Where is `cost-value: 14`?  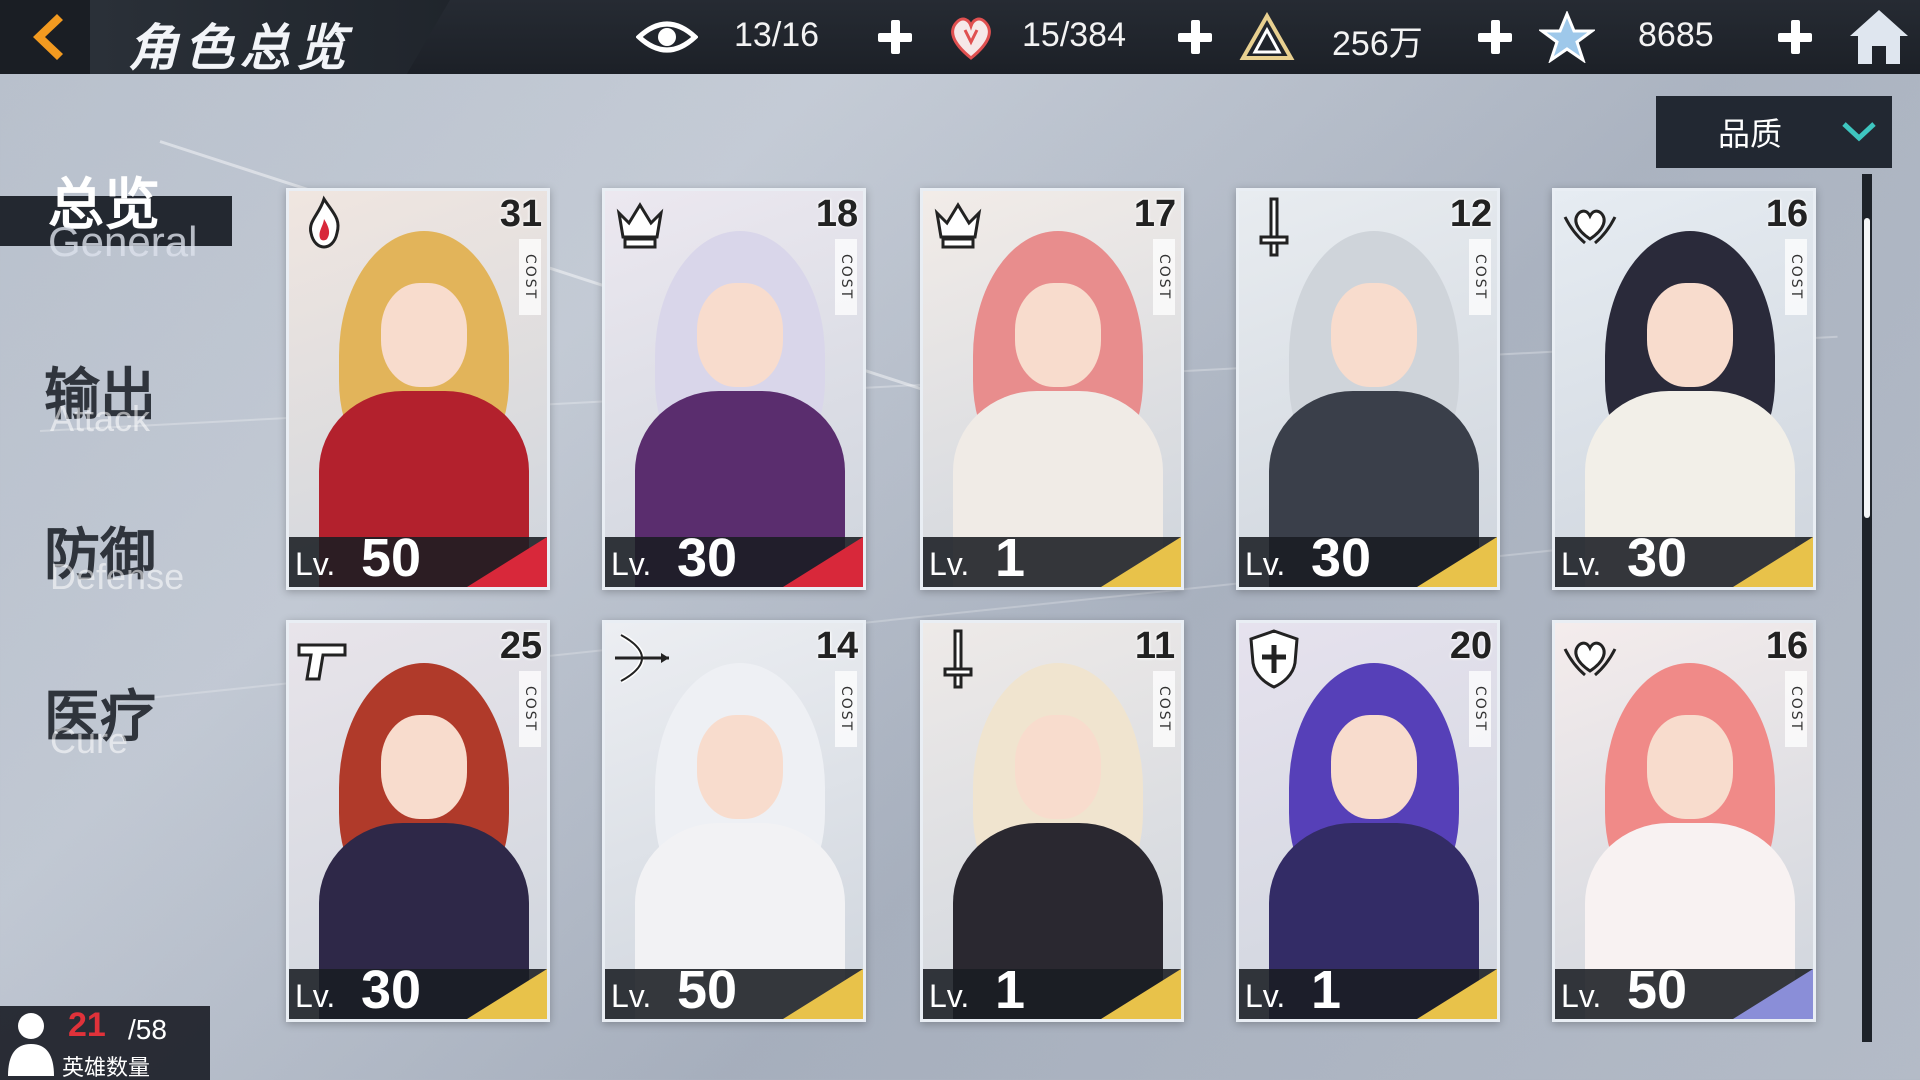
cost-value: 14 is located at coordinates (837, 646).